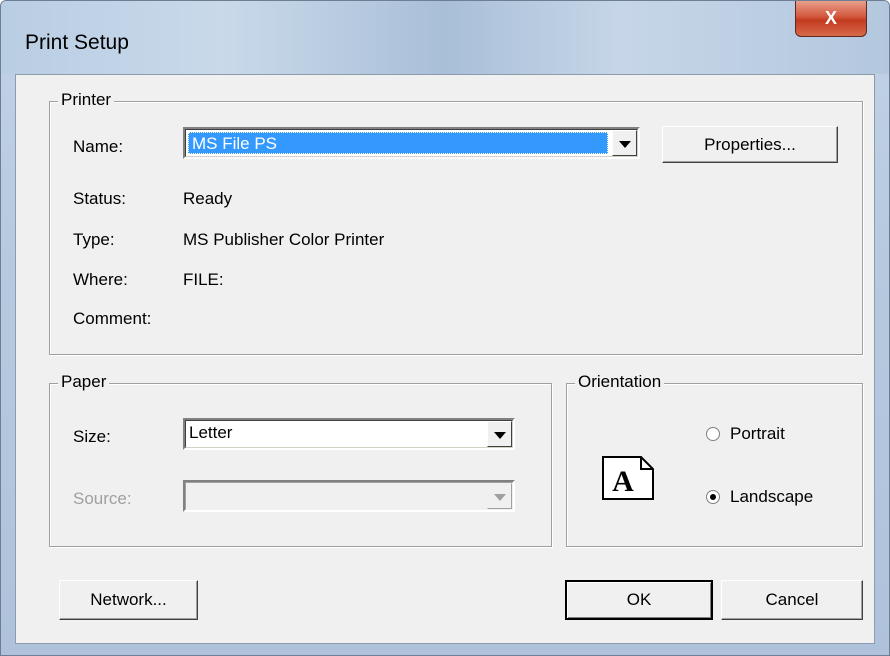 The height and width of the screenshot is (656, 890). What do you see at coordinates (211, 432) in the screenshot?
I see `paper-size-value: Letter` at bounding box center [211, 432].